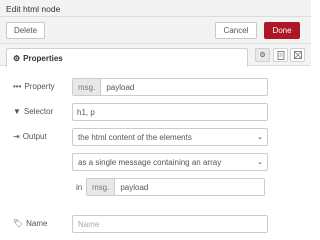  What do you see at coordinates (87, 87) in the screenshot?
I see `property-type-badge: msg.` at bounding box center [87, 87].